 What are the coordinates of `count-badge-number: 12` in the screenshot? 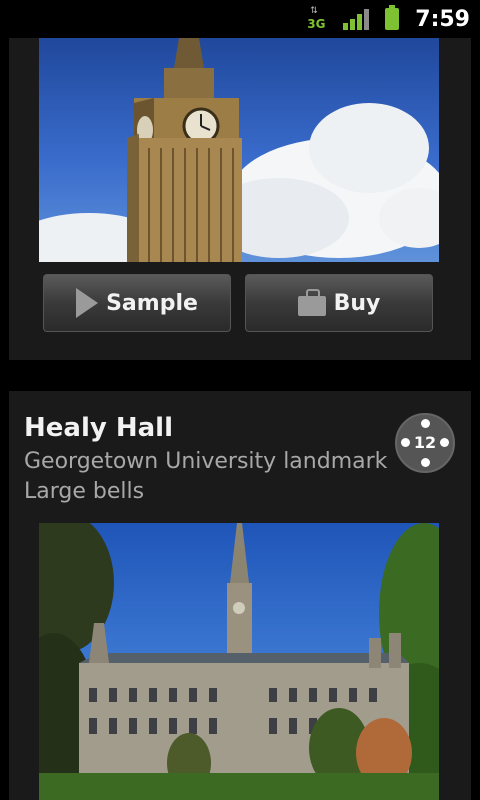 It's located at (425, 442).